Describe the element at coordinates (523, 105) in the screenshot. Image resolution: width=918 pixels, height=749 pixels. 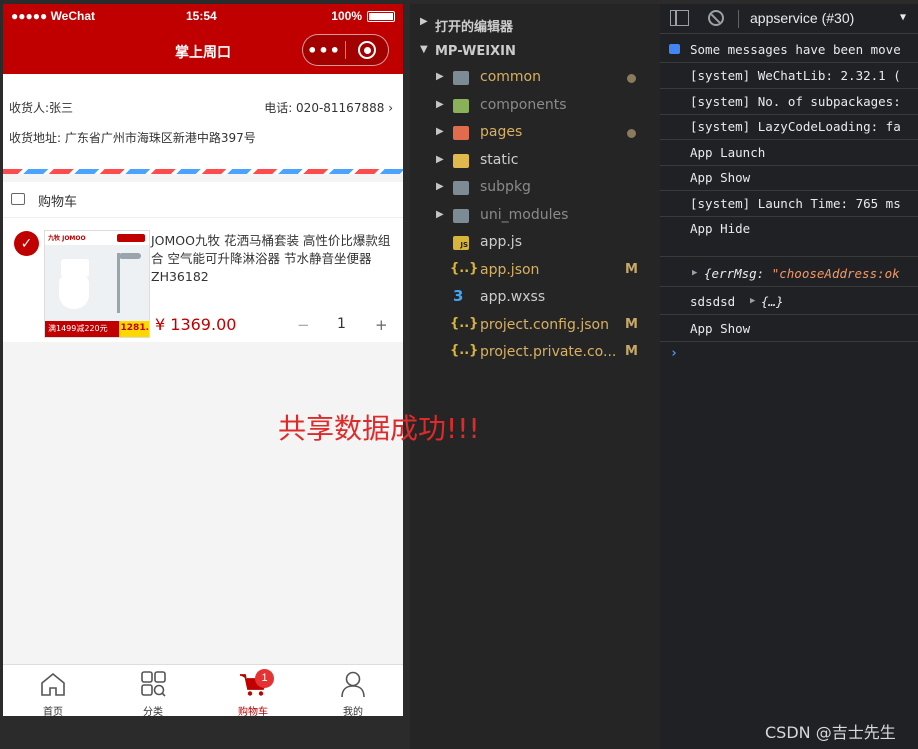
I see `tree-item-label: components` at that location.